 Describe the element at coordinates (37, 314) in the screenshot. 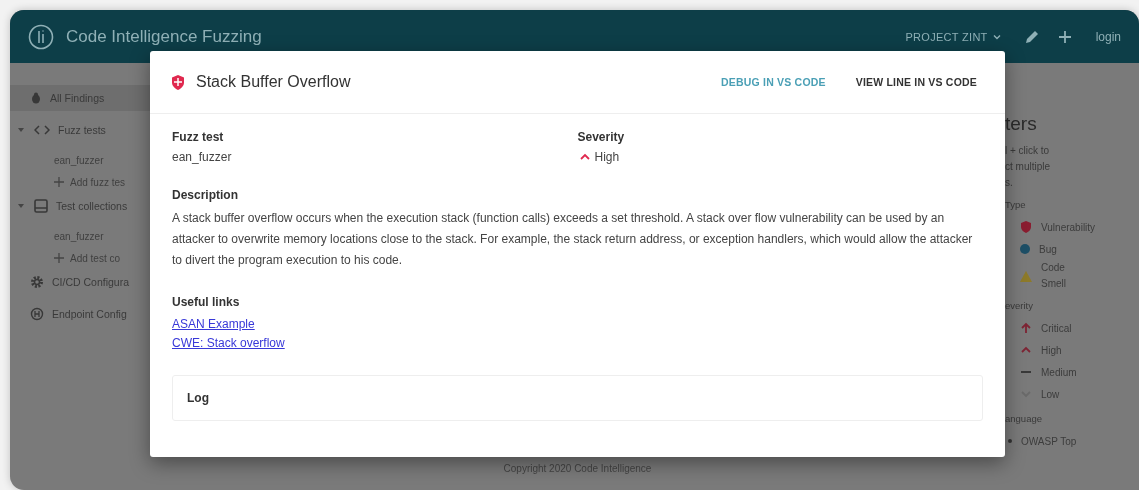

I see `endpoint-icon` at that location.